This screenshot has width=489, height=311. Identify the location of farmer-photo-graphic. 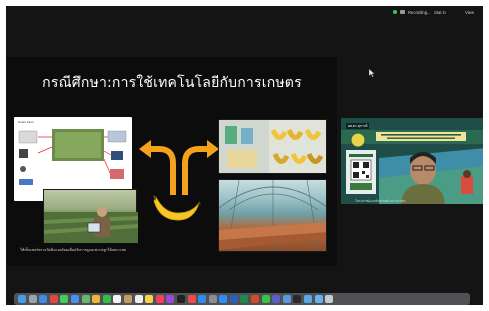
(91, 225).